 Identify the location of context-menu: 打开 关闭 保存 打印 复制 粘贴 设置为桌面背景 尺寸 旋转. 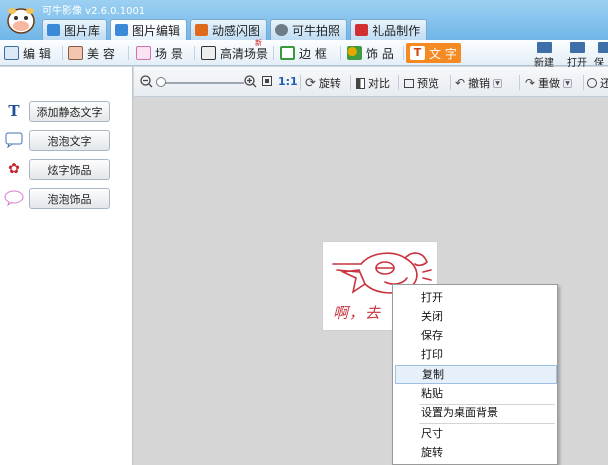
(475, 374).